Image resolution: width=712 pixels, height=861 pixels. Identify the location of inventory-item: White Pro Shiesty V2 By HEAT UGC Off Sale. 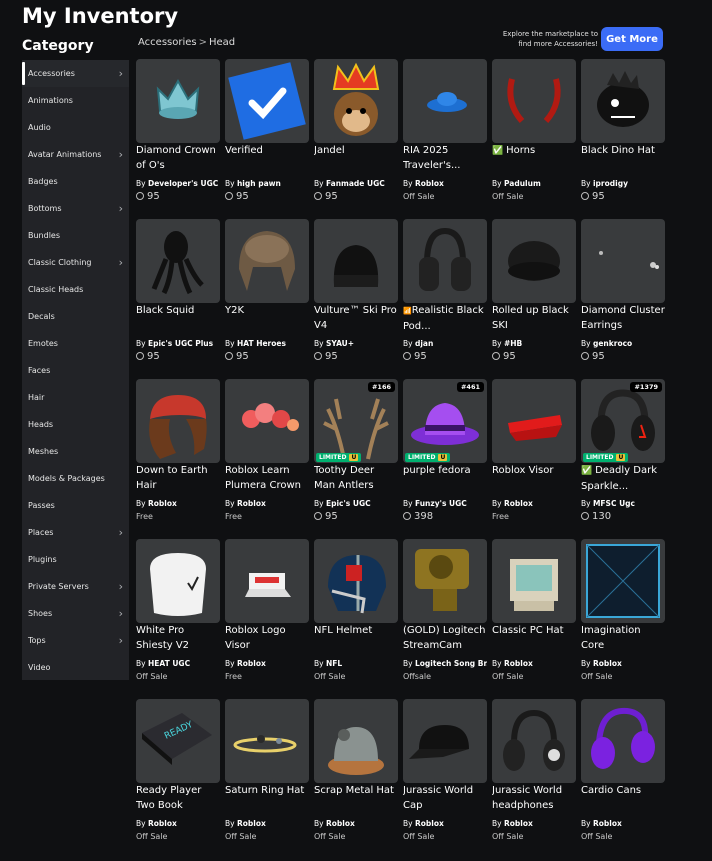
(178, 616).